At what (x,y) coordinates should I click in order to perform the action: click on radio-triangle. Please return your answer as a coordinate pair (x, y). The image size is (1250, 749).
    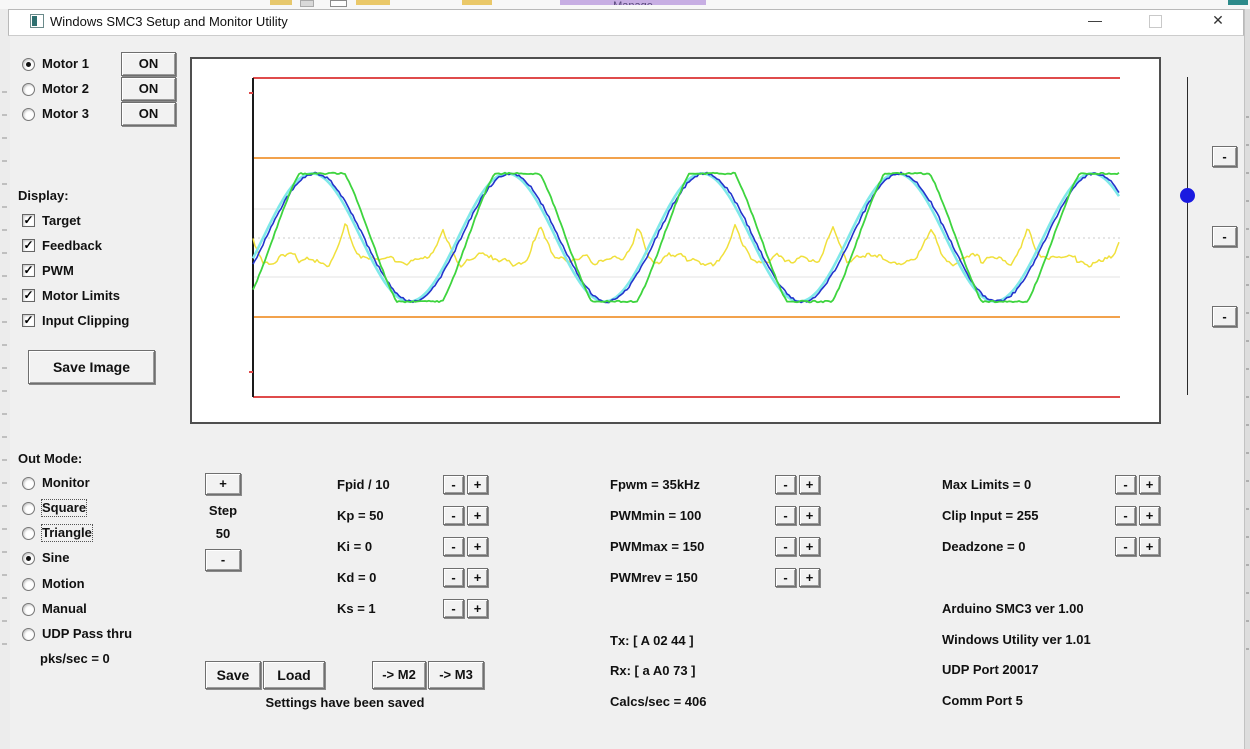
    Looking at the image, I should click on (28, 533).